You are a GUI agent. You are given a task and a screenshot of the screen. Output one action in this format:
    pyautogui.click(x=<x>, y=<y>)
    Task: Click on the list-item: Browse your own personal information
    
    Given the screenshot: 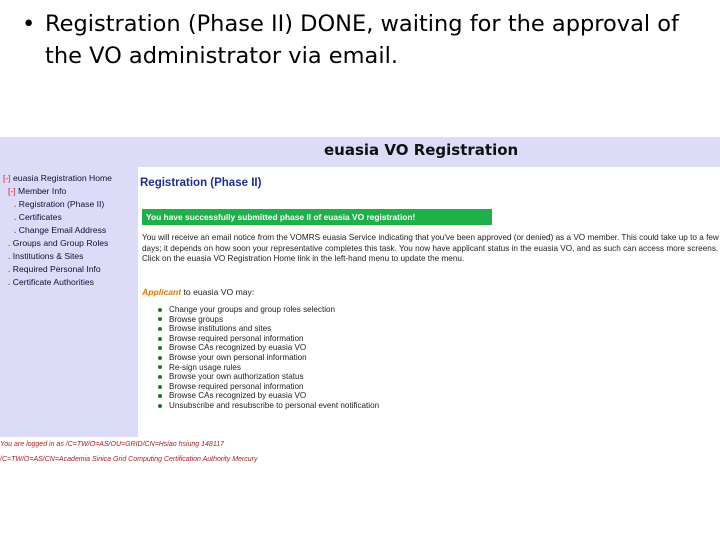 What is the action you would take?
    pyautogui.click(x=268, y=358)
    